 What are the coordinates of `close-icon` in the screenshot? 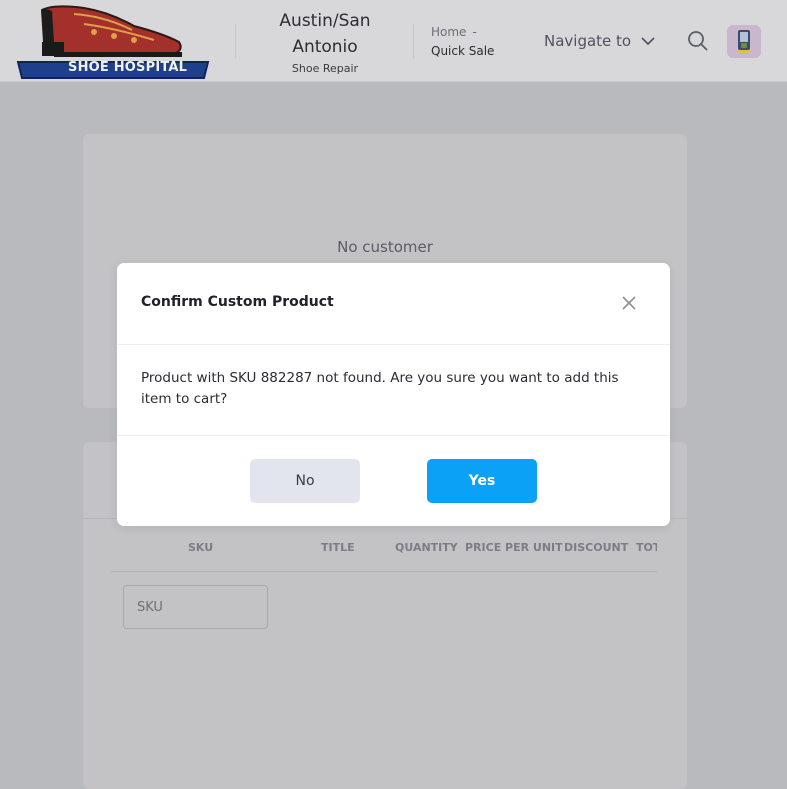 It's located at (629, 303).